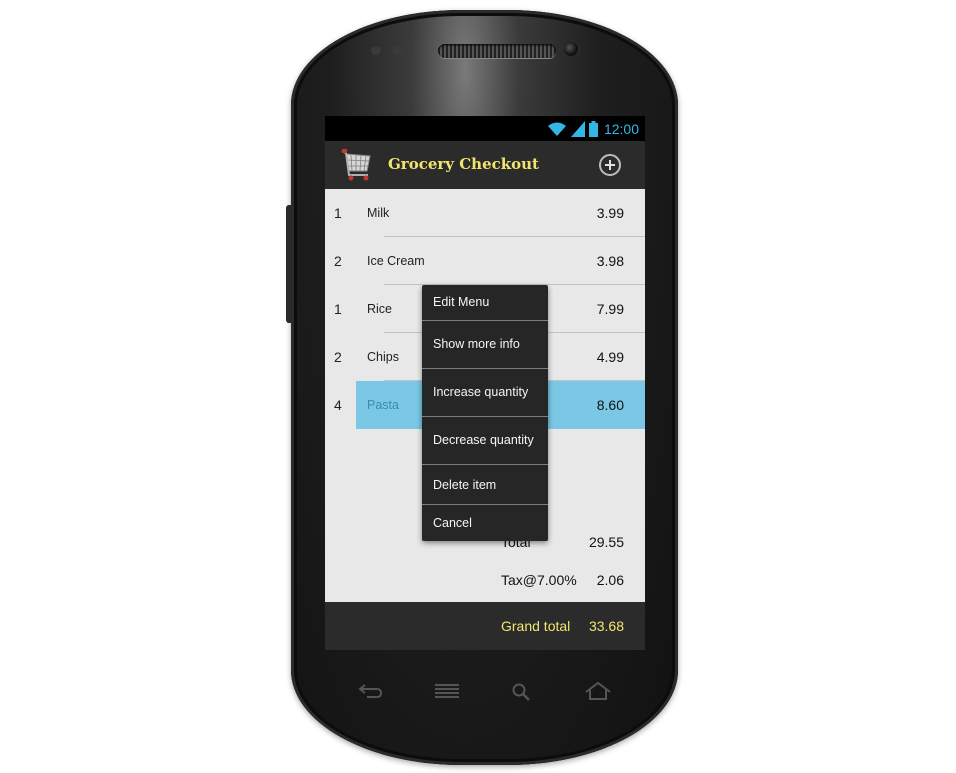  What do you see at coordinates (463, 164) in the screenshot?
I see `app-title: Grocery Checkout` at bounding box center [463, 164].